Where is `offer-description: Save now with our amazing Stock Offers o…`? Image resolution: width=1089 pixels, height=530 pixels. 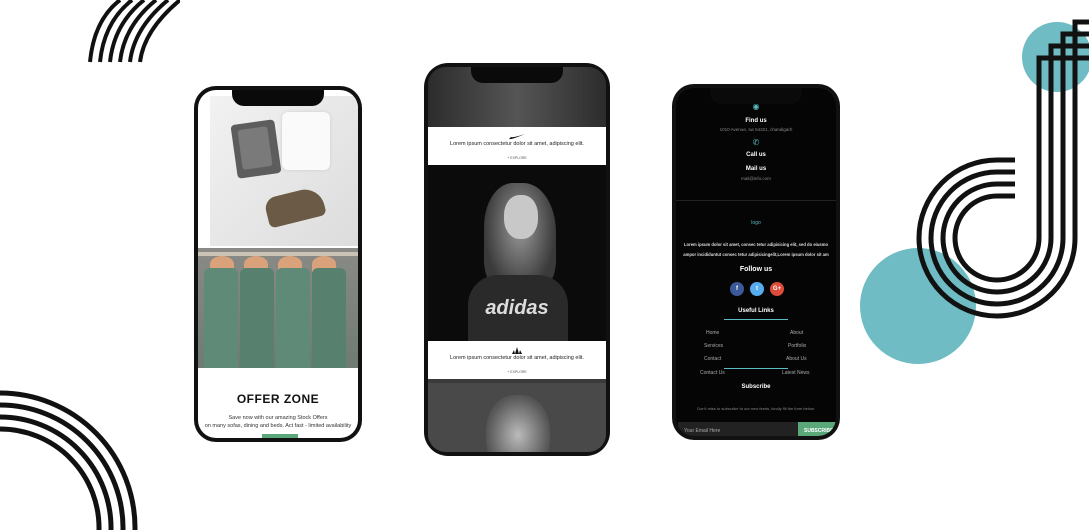 offer-description: Save now with our amazing Stock Offers o… is located at coordinates (278, 422).